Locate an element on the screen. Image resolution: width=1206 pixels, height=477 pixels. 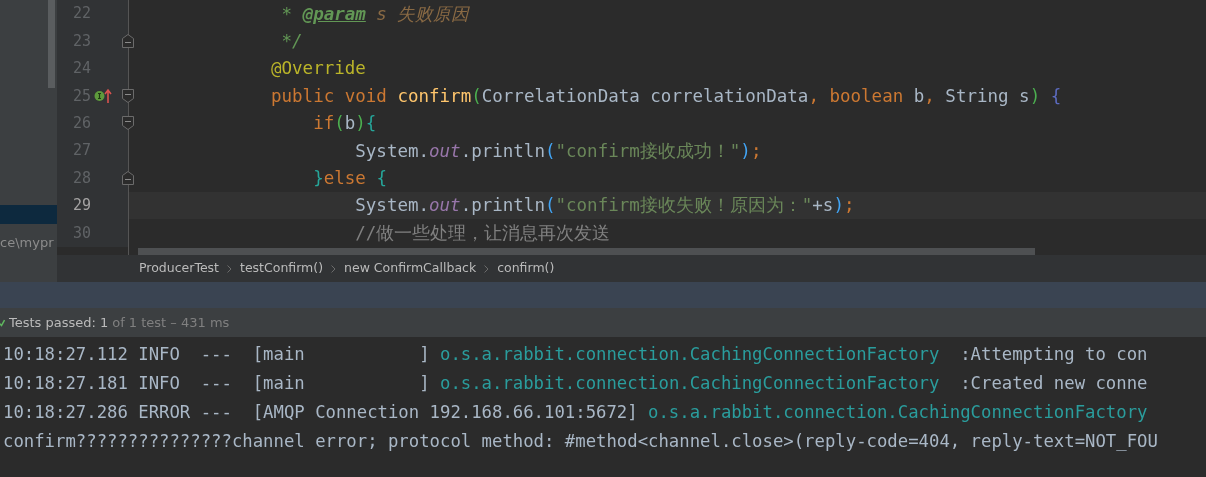
code-line: System.out.println("confirm接收失败！原因为："+s); is located at coordinates (604, 206).